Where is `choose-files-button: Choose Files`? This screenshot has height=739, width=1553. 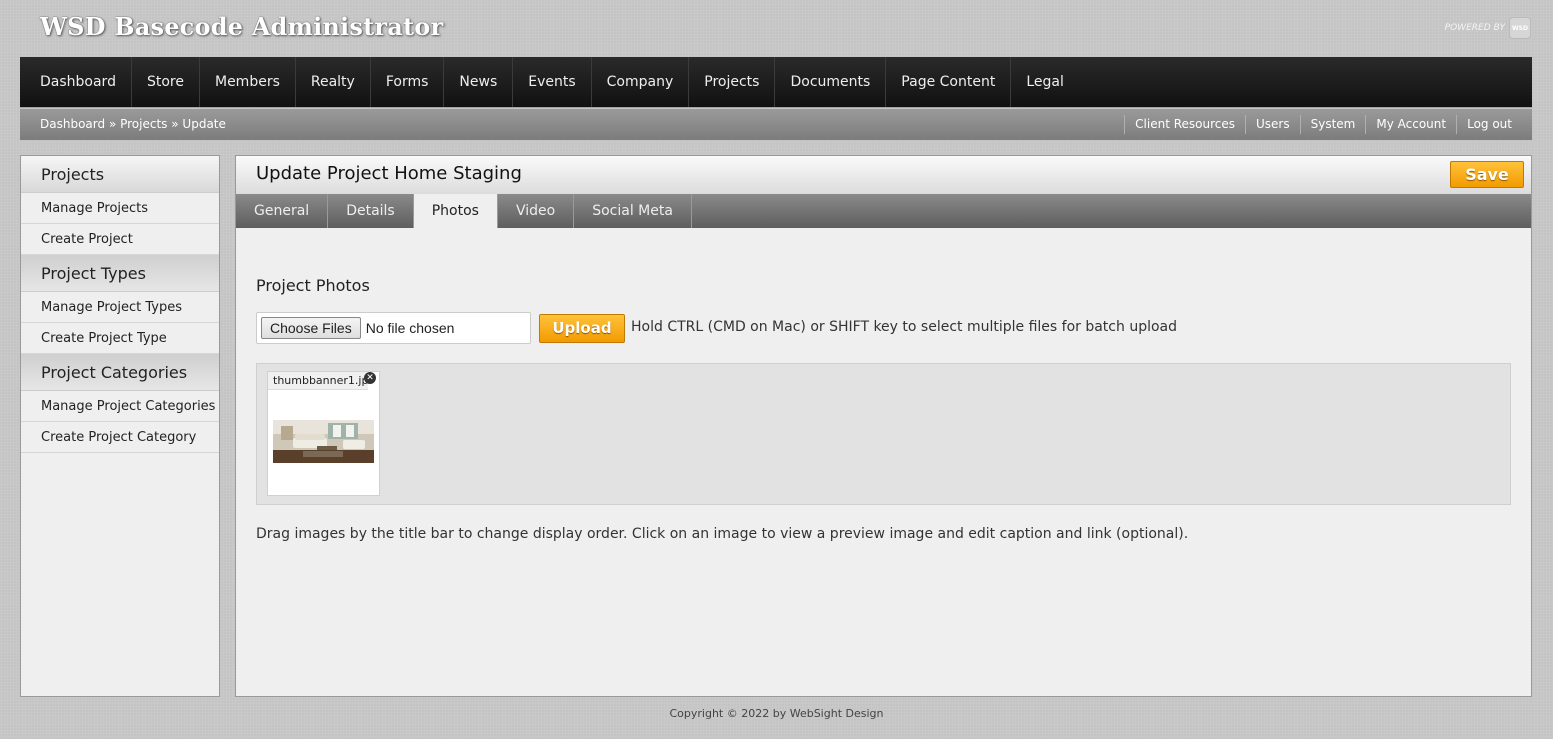
choose-files-button: Choose Files is located at coordinates (311, 328).